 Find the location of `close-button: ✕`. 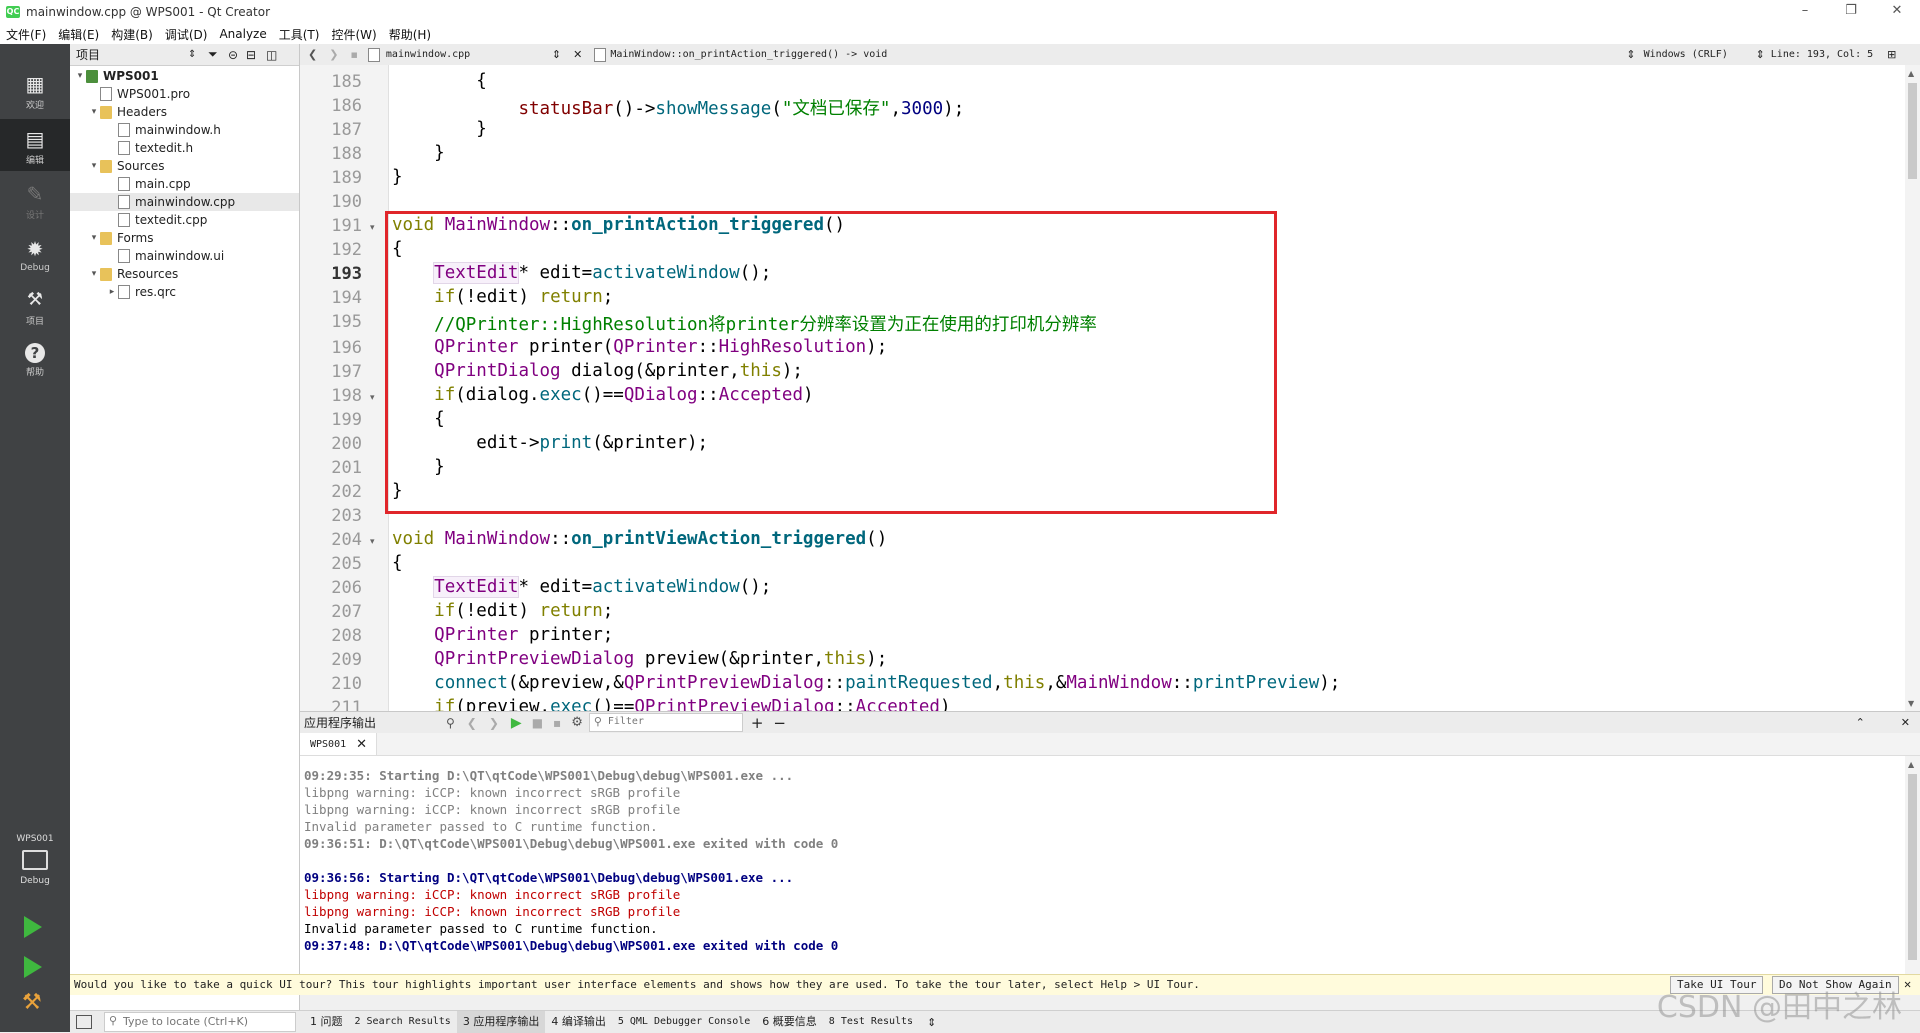

close-button: ✕ is located at coordinates (1897, 12).